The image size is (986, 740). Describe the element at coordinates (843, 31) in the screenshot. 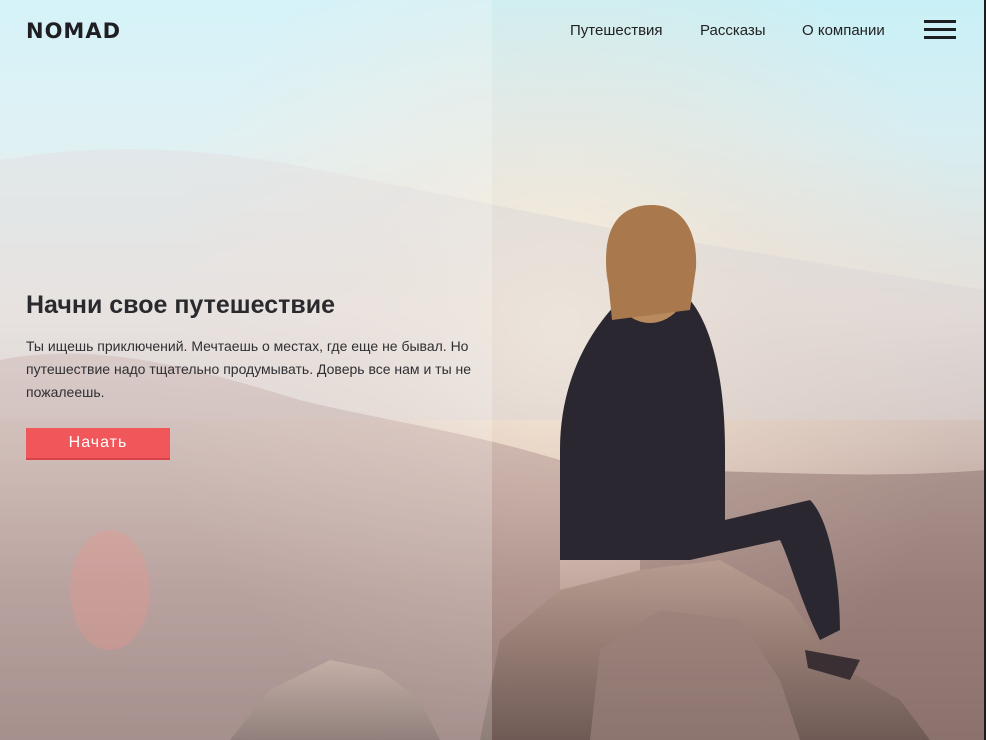

I see `nav-link-about: О компании` at that location.